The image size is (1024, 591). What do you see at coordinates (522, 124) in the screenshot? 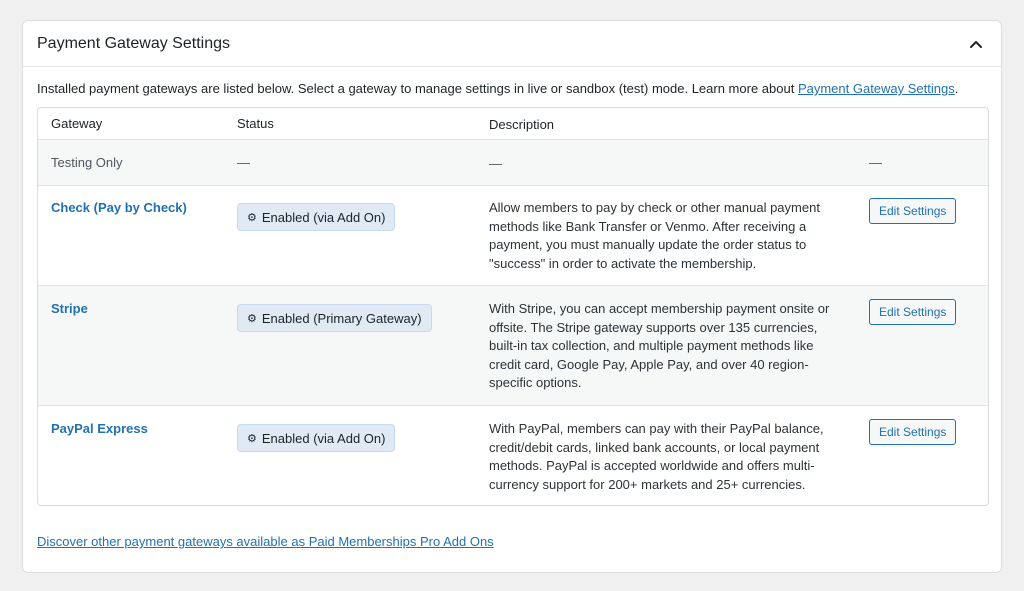
I see `header-description: Description` at bounding box center [522, 124].